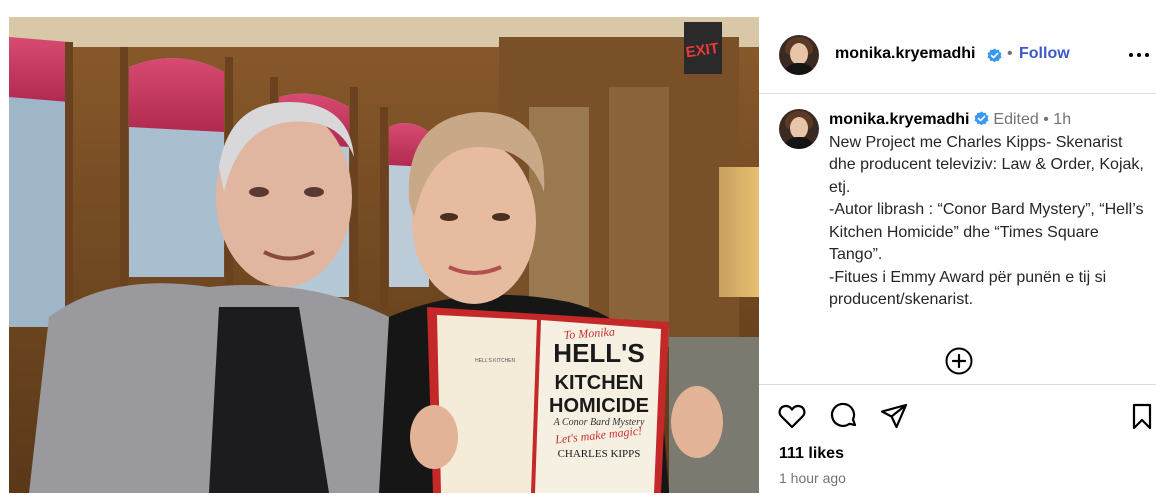 This screenshot has width=1156, height=495. I want to click on book-author: CHARLES KIPPS, so click(599, 454).